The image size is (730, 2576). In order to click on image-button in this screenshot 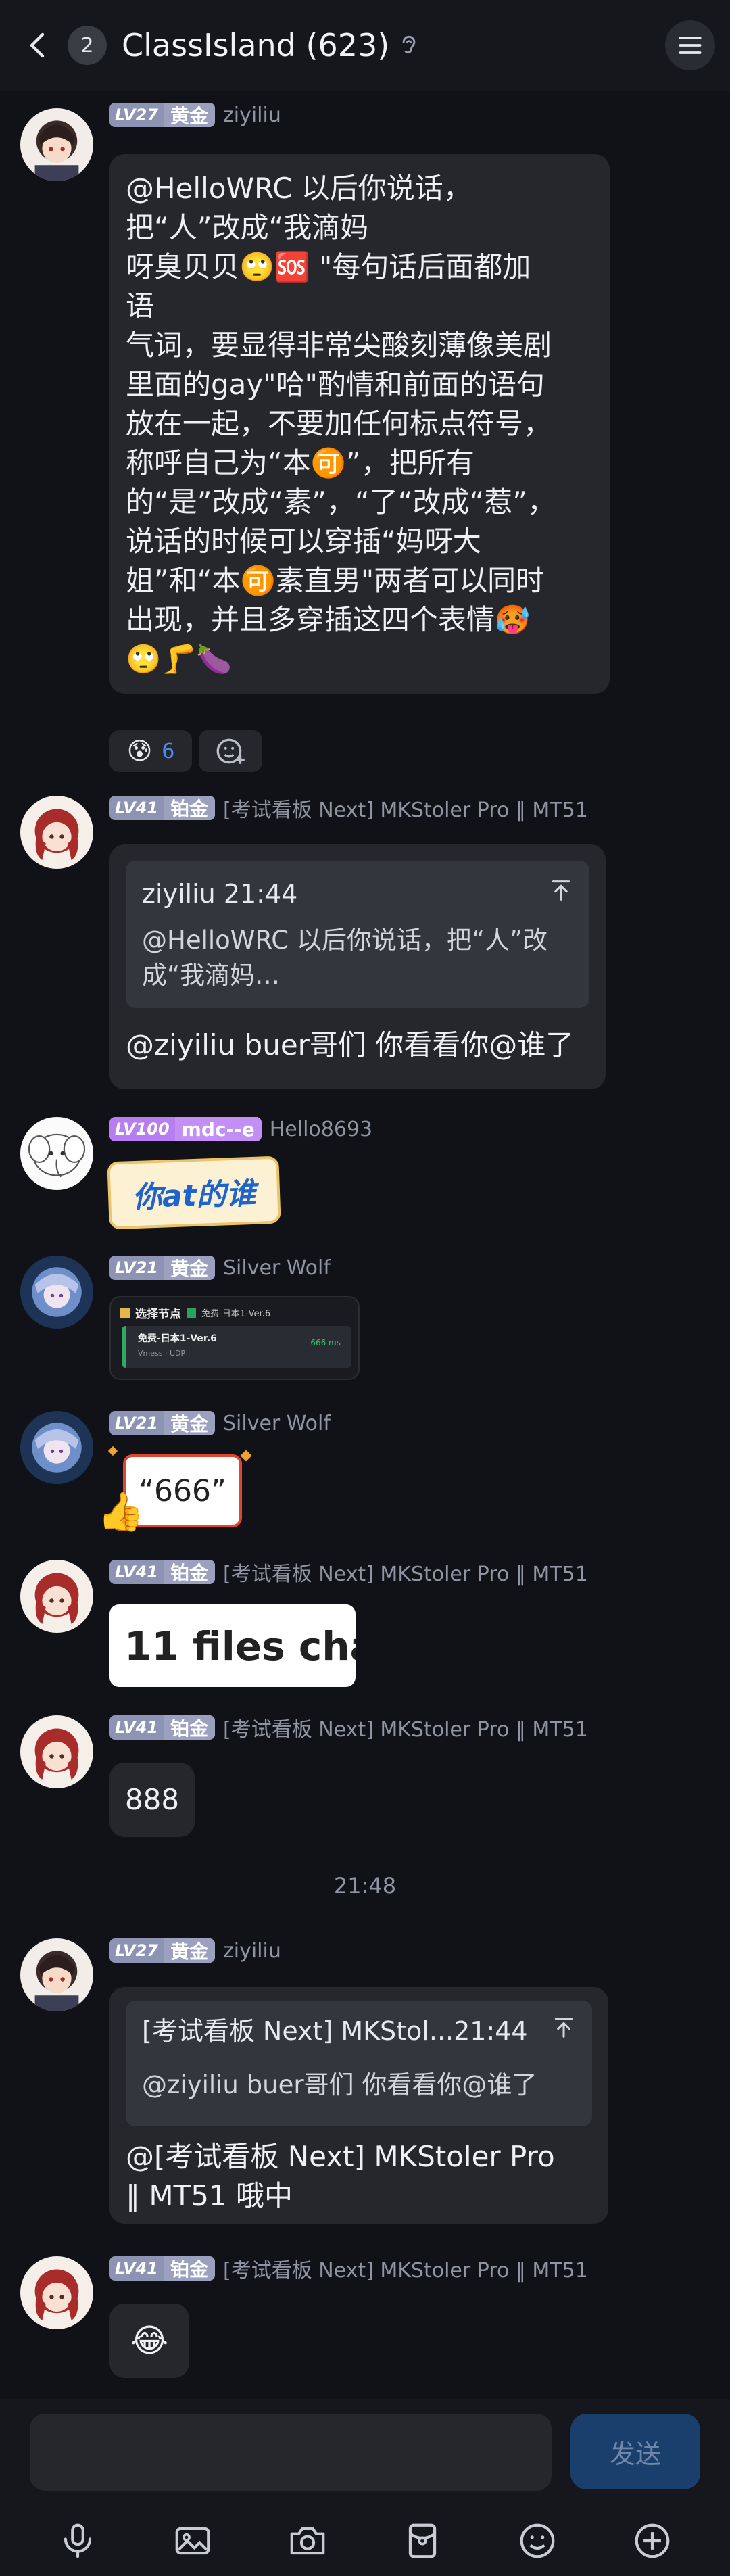, I will do `click(193, 2541)`.